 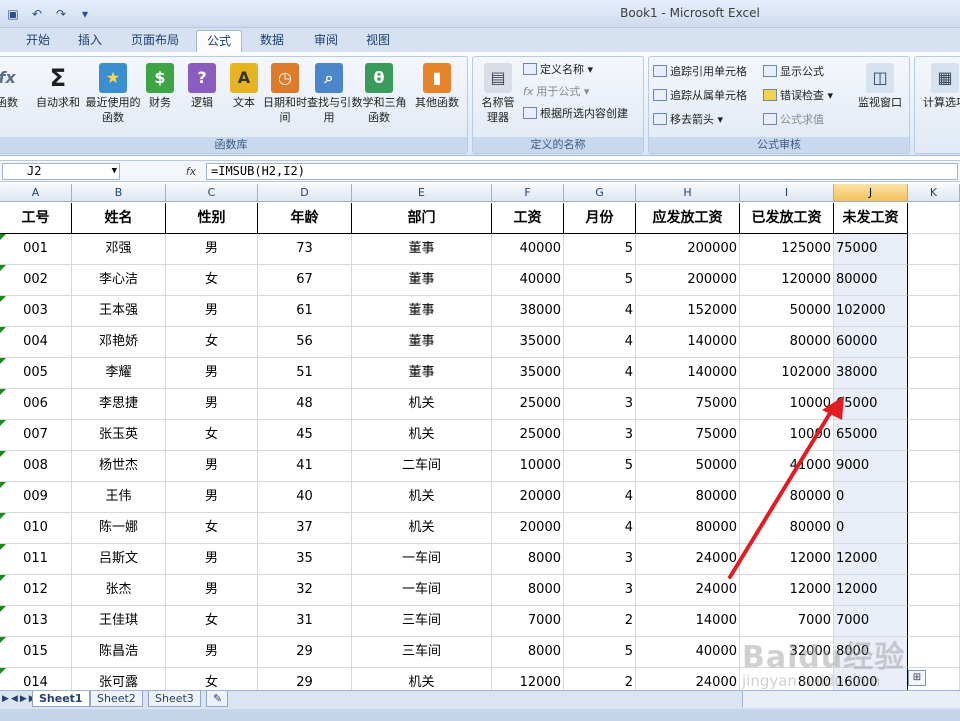 What do you see at coordinates (90, 41) in the screenshot?
I see `tab-insert: 插入` at bounding box center [90, 41].